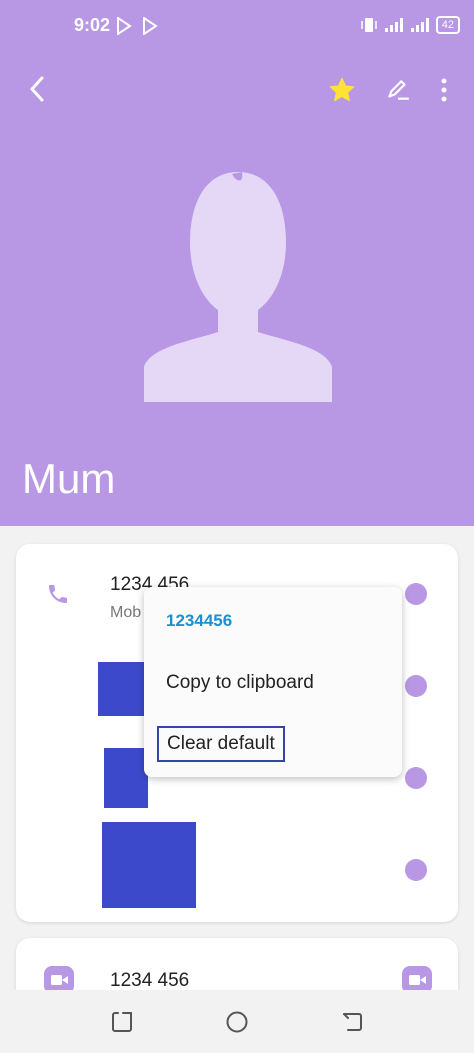  I want to click on popup-number: 1234456, so click(199, 620).